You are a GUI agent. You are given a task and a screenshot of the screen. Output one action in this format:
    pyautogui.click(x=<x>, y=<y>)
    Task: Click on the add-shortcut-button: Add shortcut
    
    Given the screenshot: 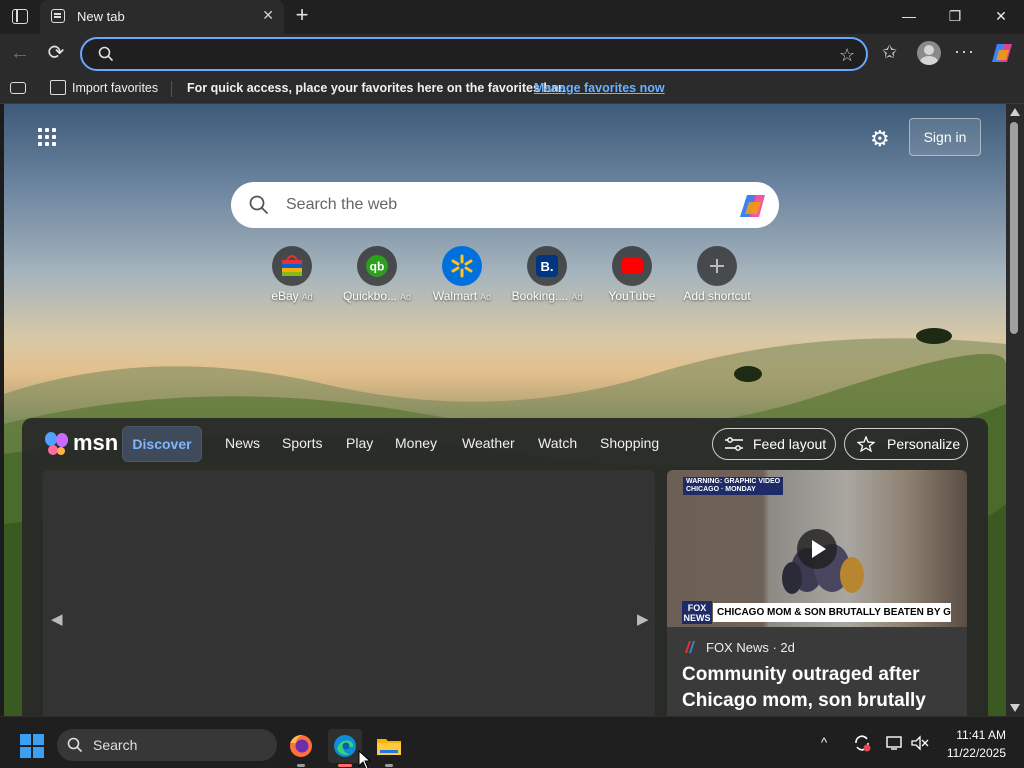 What is the action you would take?
    pyautogui.click(x=717, y=277)
    